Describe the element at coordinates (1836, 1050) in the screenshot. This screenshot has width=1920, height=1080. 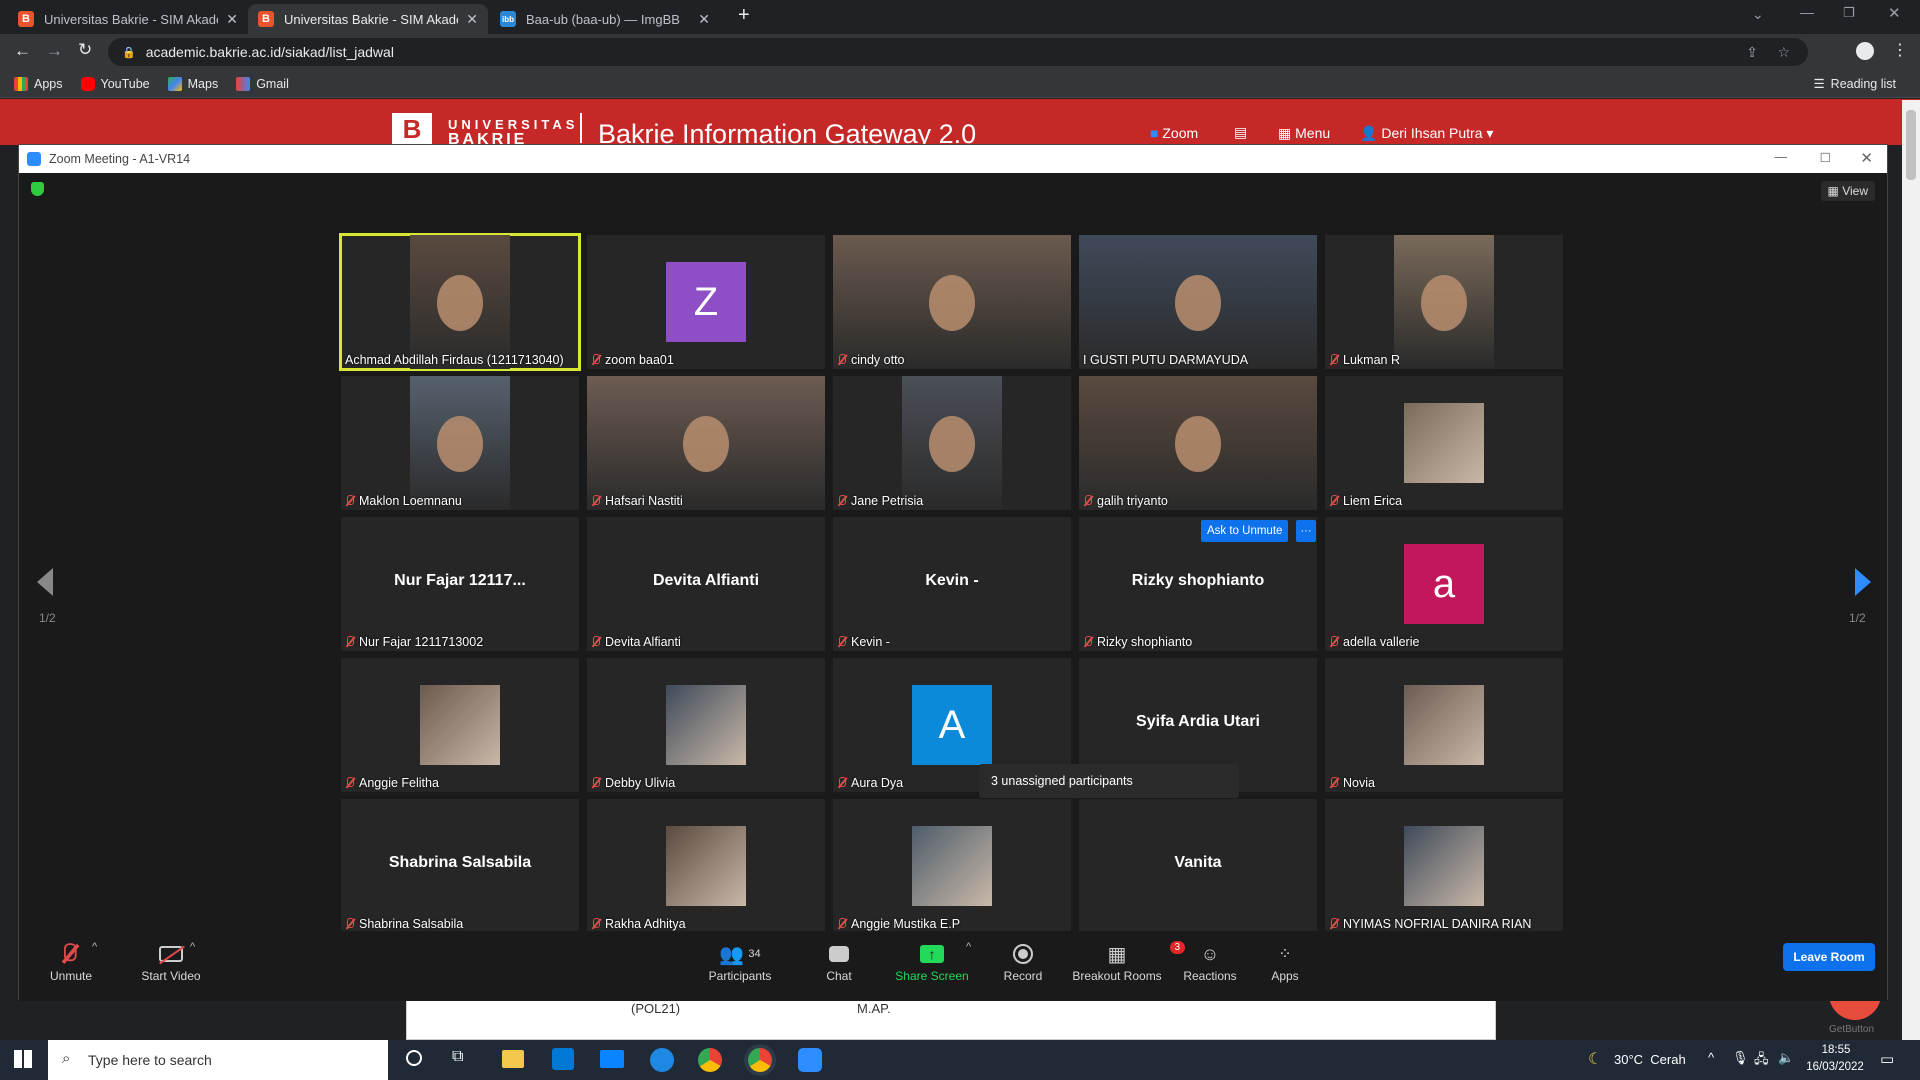
I see `clock-time: 18:55` at that location.